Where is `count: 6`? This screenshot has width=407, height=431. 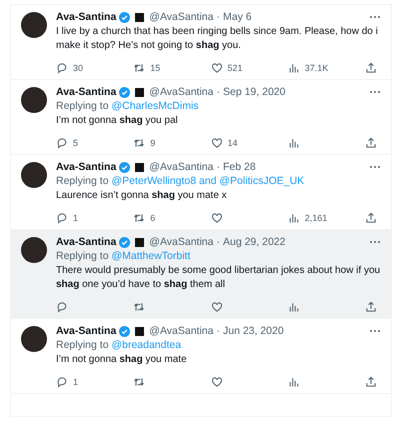
count: 6 is located at coordinates (153, 218).